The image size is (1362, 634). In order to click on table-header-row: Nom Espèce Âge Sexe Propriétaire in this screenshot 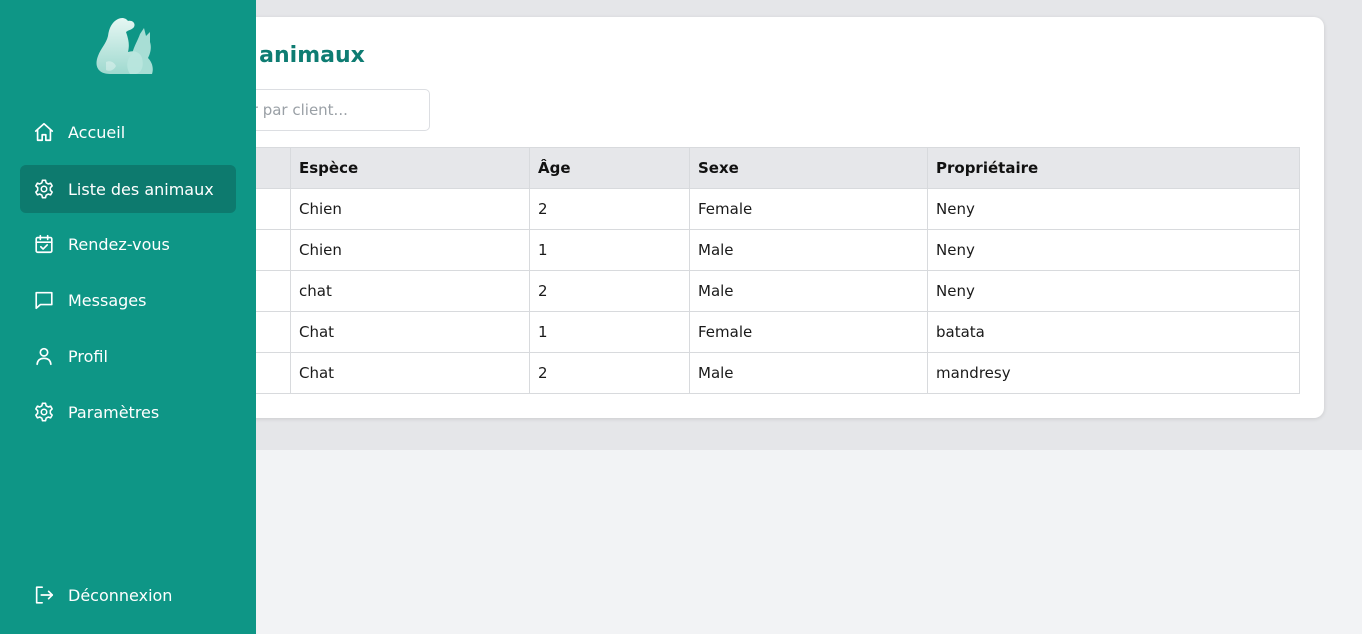, I will do `click(740, 168)`.